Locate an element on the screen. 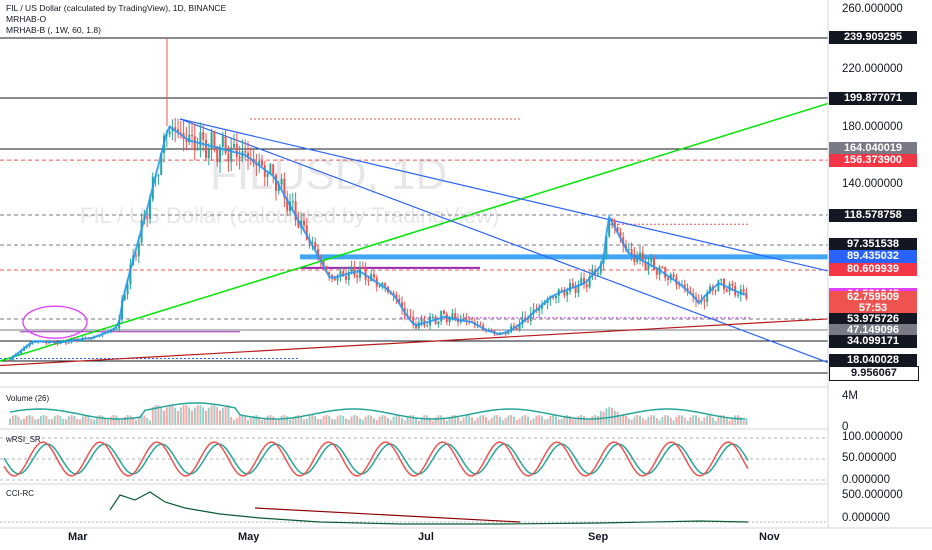 This screenshot has height=550, width=932. volume-pane-title: Volume (26) is located at coordinates (27, 398).